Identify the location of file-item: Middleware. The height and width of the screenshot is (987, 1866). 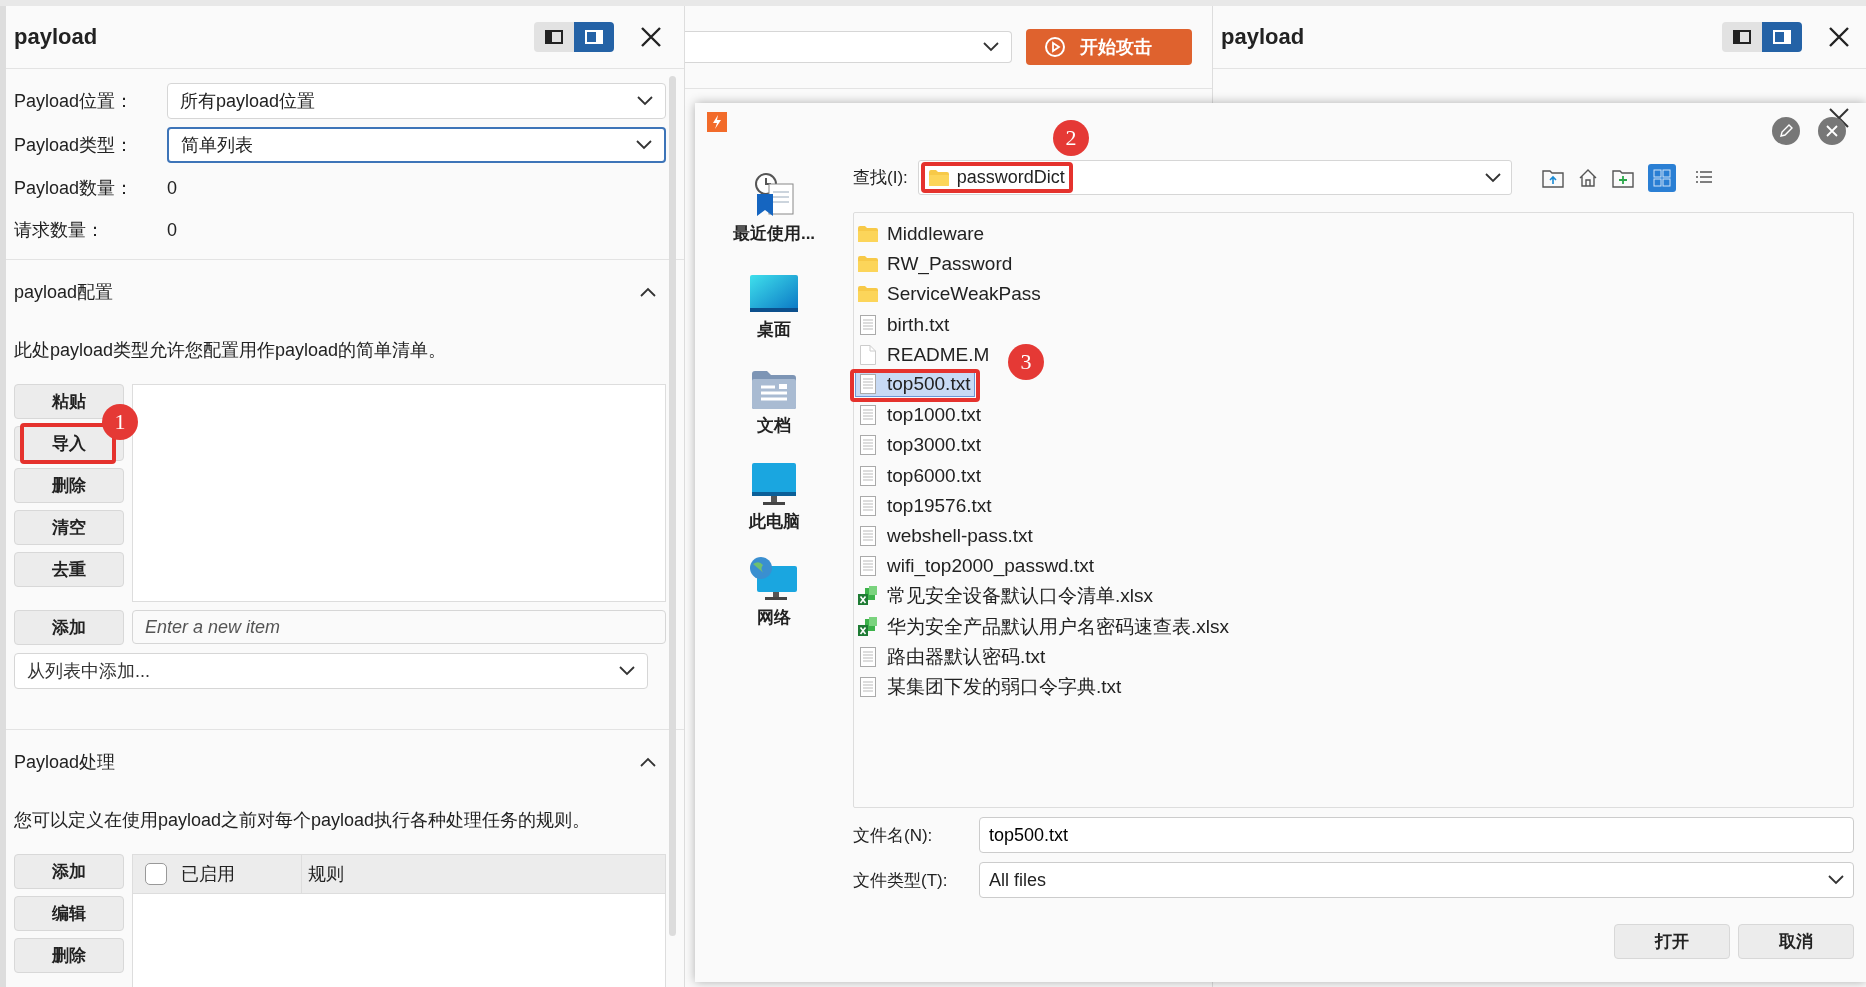
(922, 234).